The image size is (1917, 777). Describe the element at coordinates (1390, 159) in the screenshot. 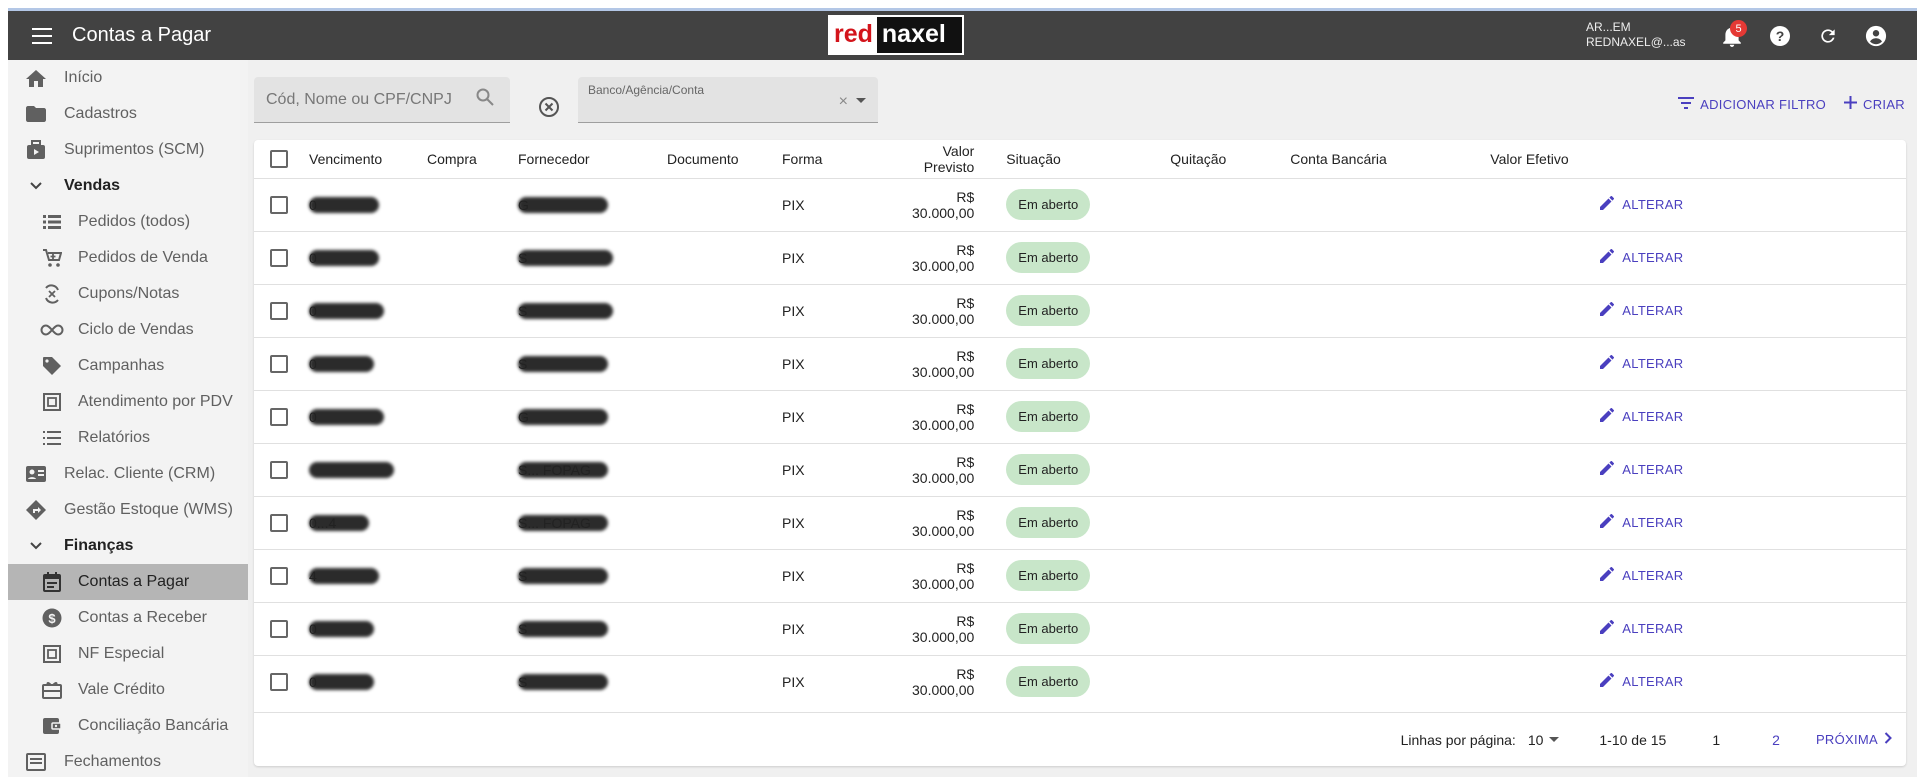

I see `column-header: Conta Bancária` at that location.